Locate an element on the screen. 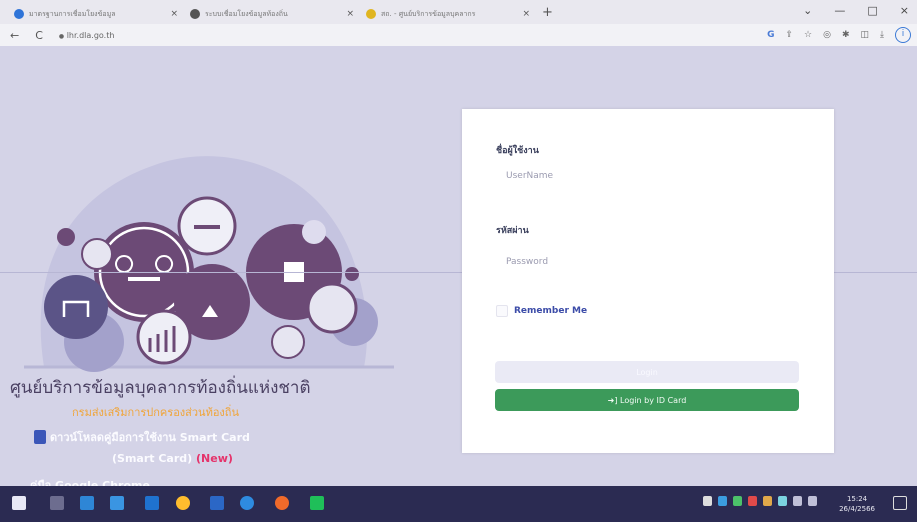 This screenshot has height=522, width=917. department-subtitle: กรมส่งเสริมการปกครองส่วนท้องถิ่น is located at coordinates (155, 412).